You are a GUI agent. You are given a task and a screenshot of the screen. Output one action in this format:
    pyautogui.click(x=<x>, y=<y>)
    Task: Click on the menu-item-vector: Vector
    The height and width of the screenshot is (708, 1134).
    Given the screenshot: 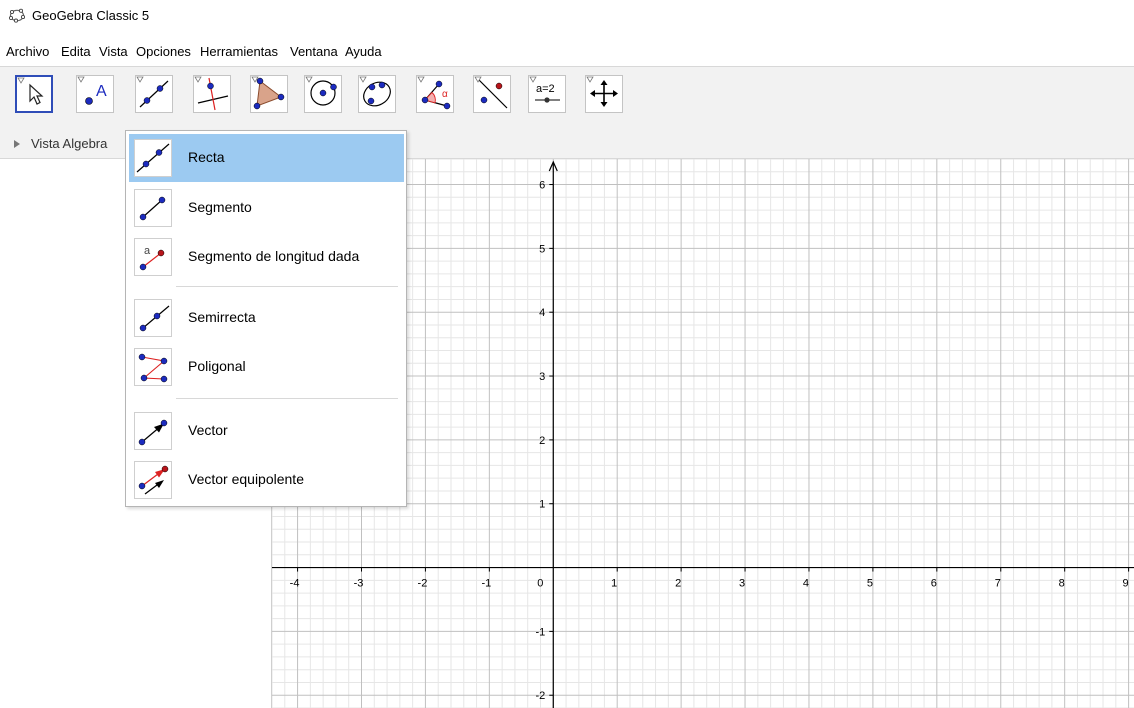 What is the action you would take?
    pyautogui.click(x=266, y=431)
    